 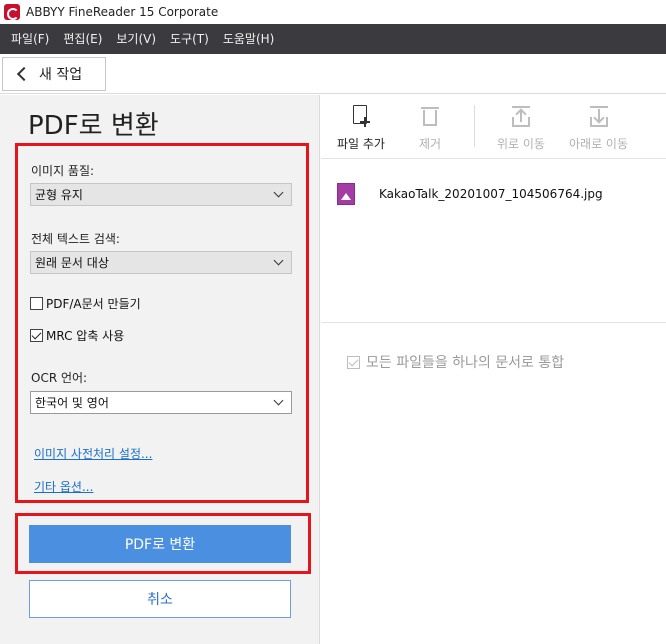 I want to click on add-file-button: 파일 추가, so click(x=361, y=127).